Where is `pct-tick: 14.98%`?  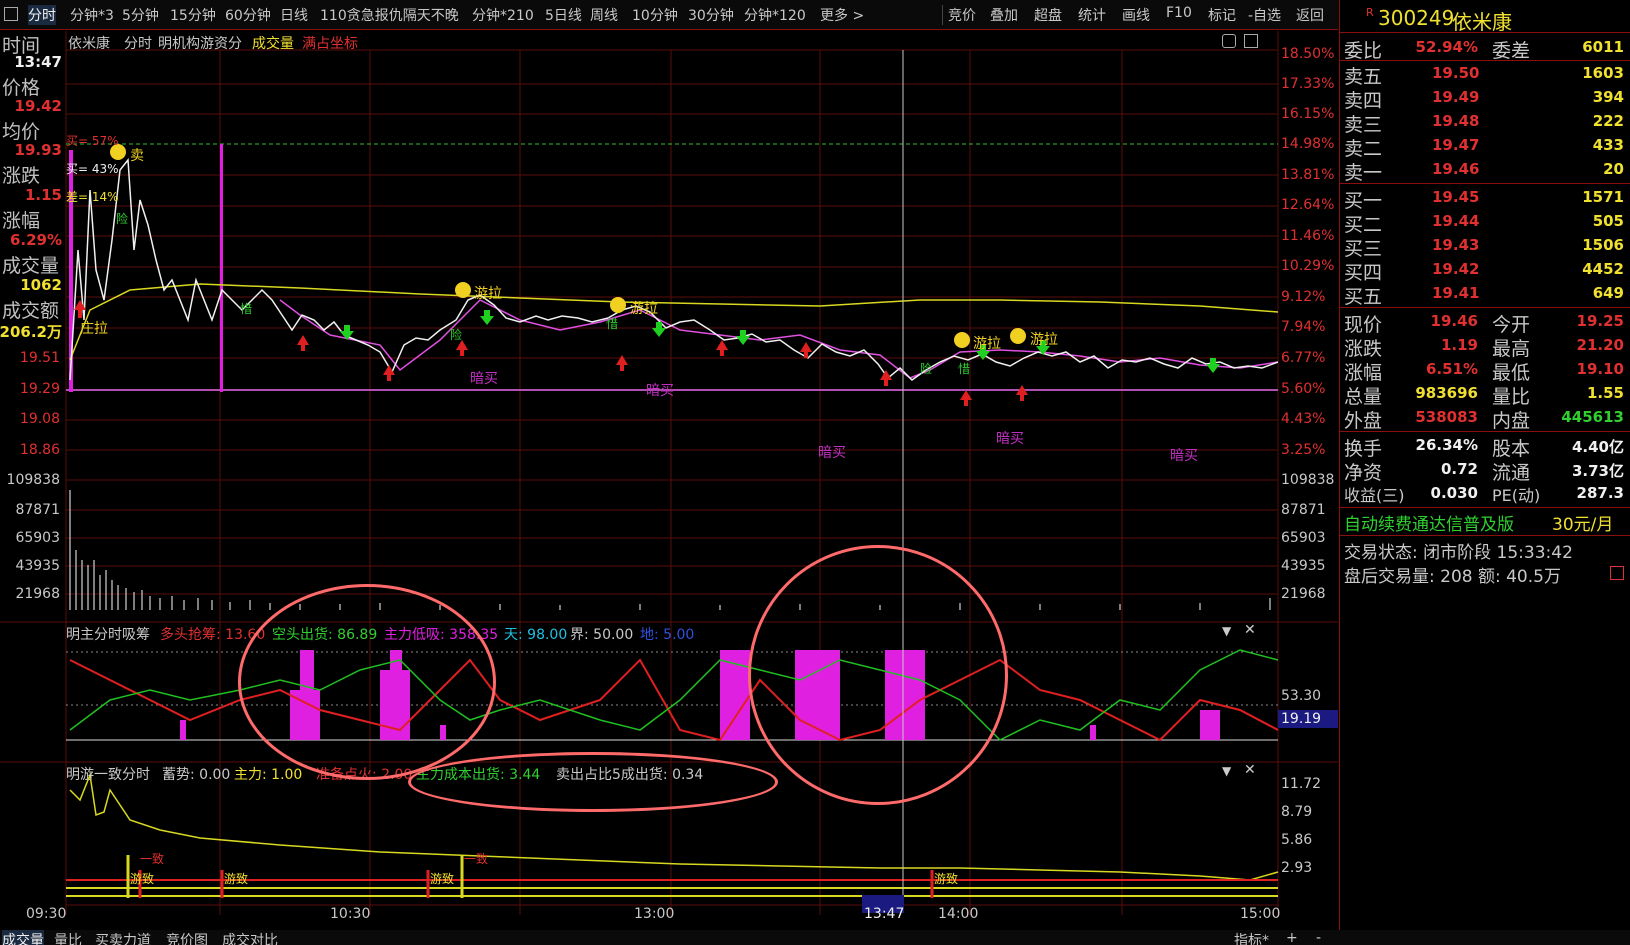 pct-tick: 14.98% is located at coordinates (1308, 144).